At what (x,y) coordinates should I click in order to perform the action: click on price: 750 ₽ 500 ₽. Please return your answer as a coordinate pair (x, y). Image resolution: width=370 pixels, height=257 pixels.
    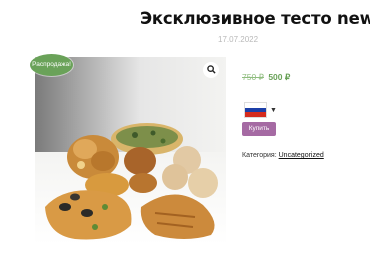
    Looking at the image, I should click on (266, 77).